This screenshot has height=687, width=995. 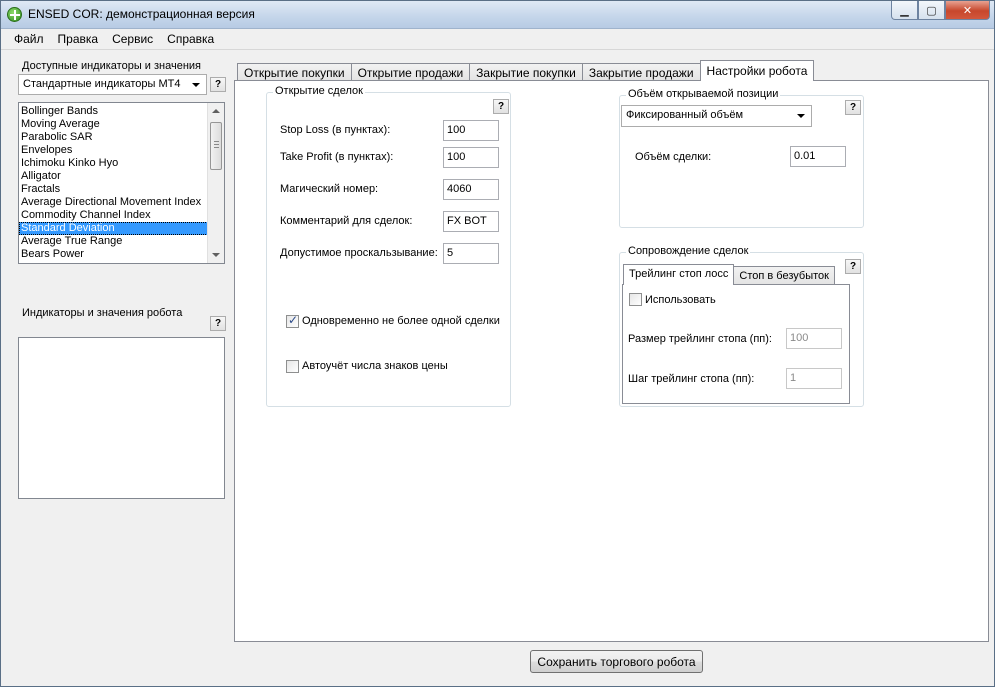 I want to click on trailing-size-label: Размер трейлинг стопа (пп):, so click(x=700, y=339).